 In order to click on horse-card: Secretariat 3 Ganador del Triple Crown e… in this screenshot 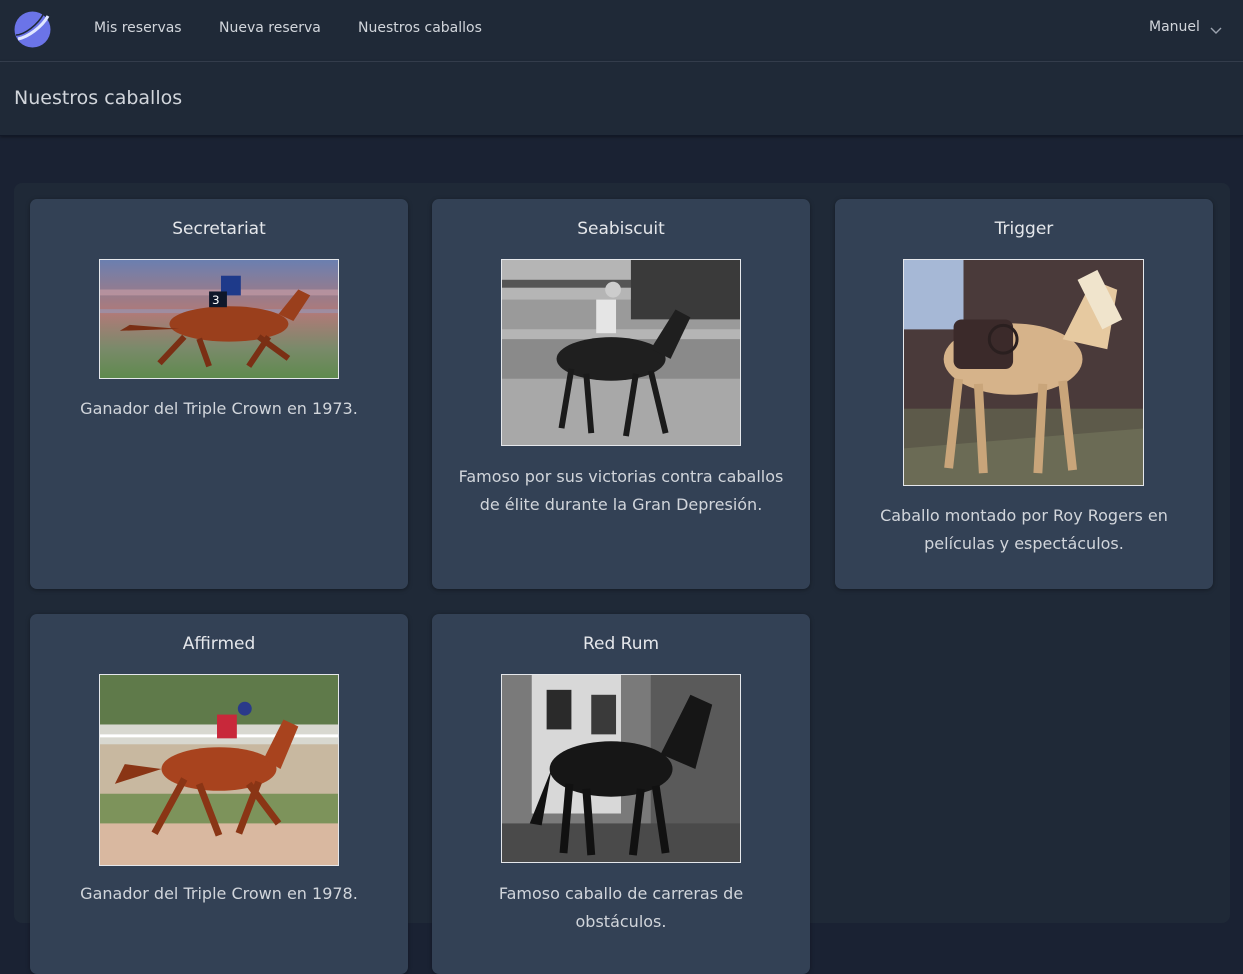, I will do `click(219, 394)`.